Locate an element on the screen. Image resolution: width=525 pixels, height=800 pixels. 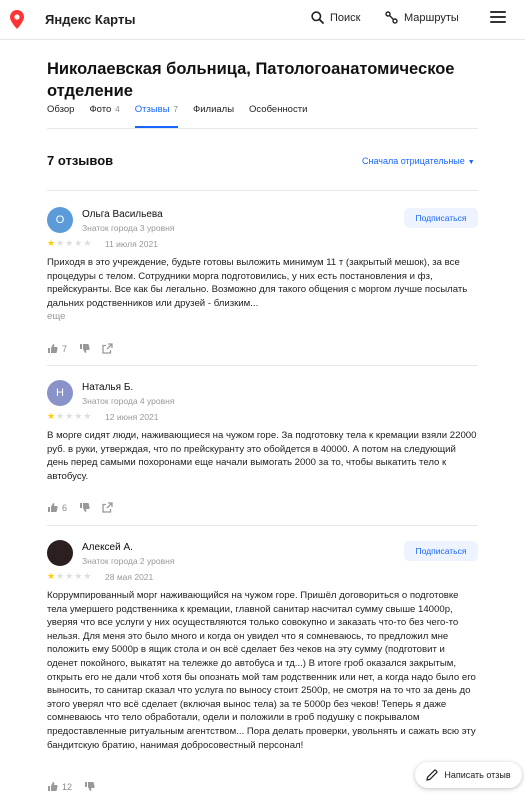
review-author: Ольга Васильева is located at coordinates (122, 214).